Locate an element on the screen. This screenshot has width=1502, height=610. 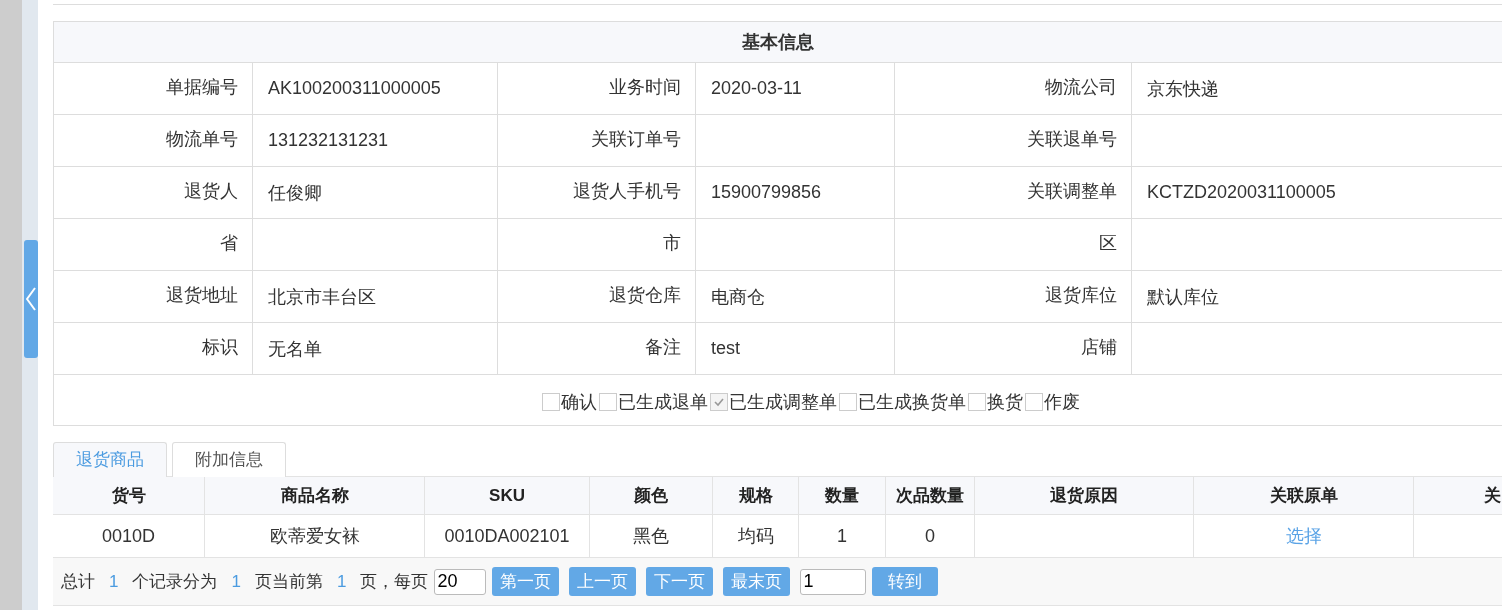
field-label: 备注 is located at coordinates (663, 347).